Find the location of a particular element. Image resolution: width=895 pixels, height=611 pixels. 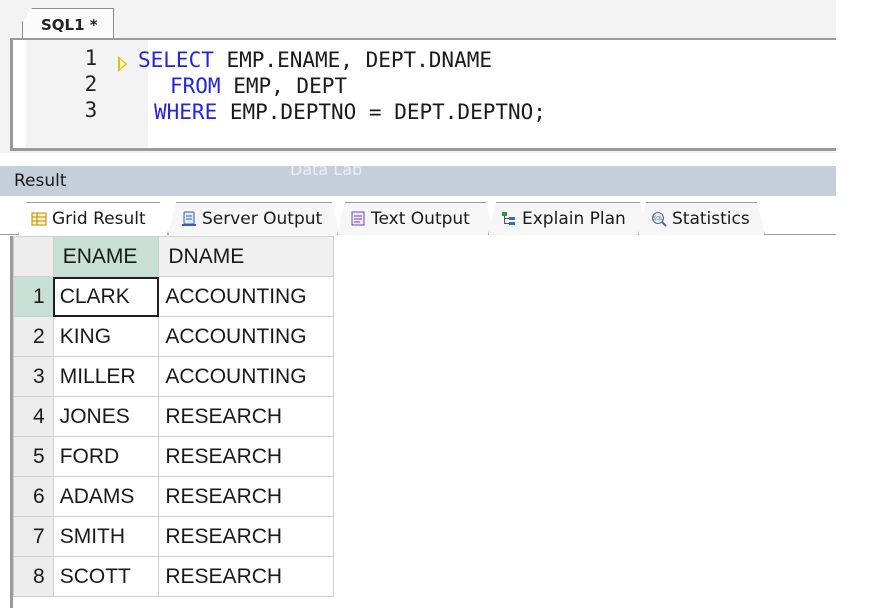

sql-text: EMP.ENAME, DEPT.DNAME is located at coordinates (353, 60).